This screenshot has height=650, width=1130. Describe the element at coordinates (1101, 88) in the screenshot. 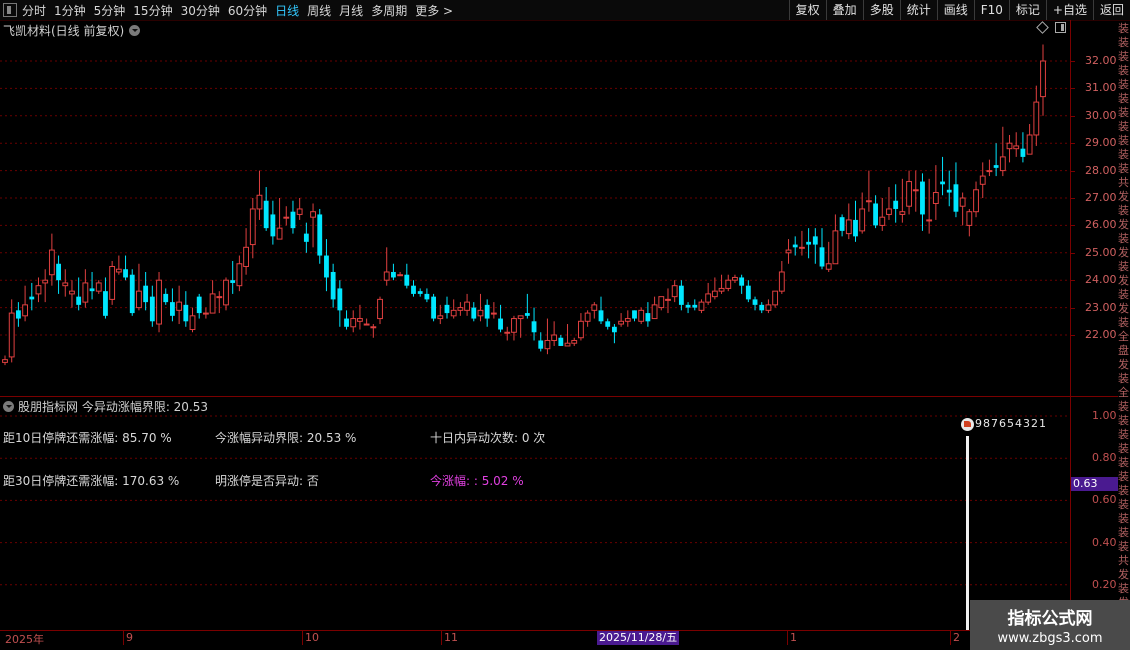

I see `price-tick-label: 31.00` at that location.